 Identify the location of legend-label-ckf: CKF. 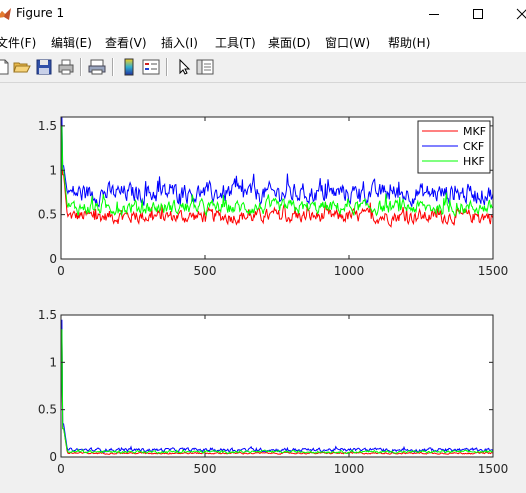
(473, 146).